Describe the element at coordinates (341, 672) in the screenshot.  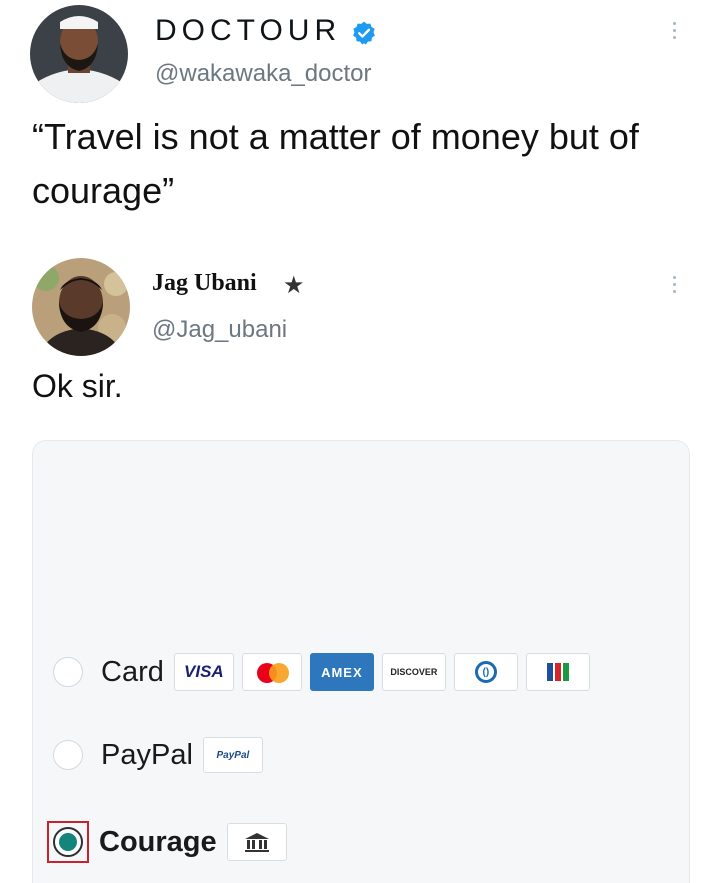
I see `amex-logo: AMEX` at that location.